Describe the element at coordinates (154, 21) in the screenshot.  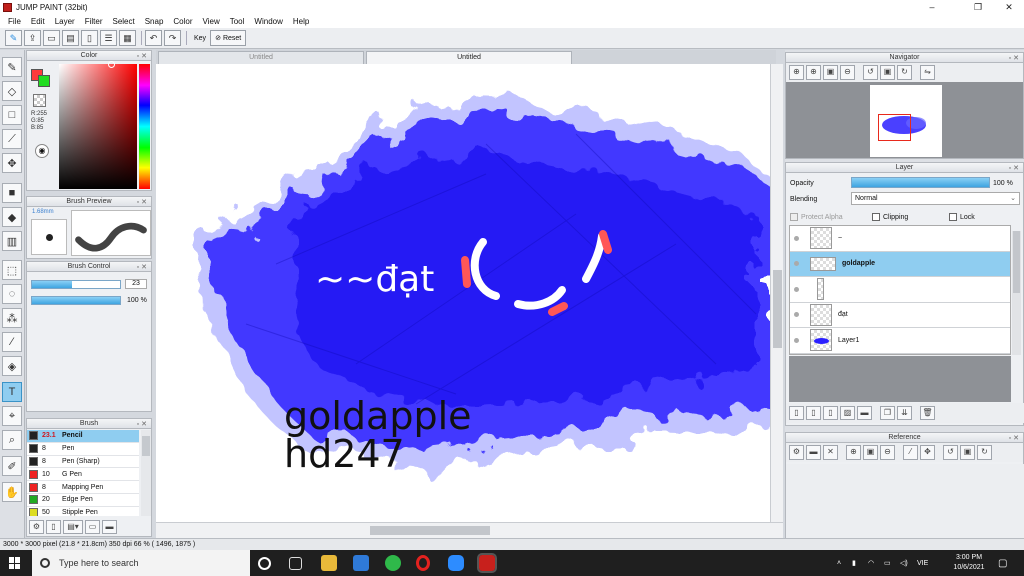
I see `menu-snap: Snap` at that location.